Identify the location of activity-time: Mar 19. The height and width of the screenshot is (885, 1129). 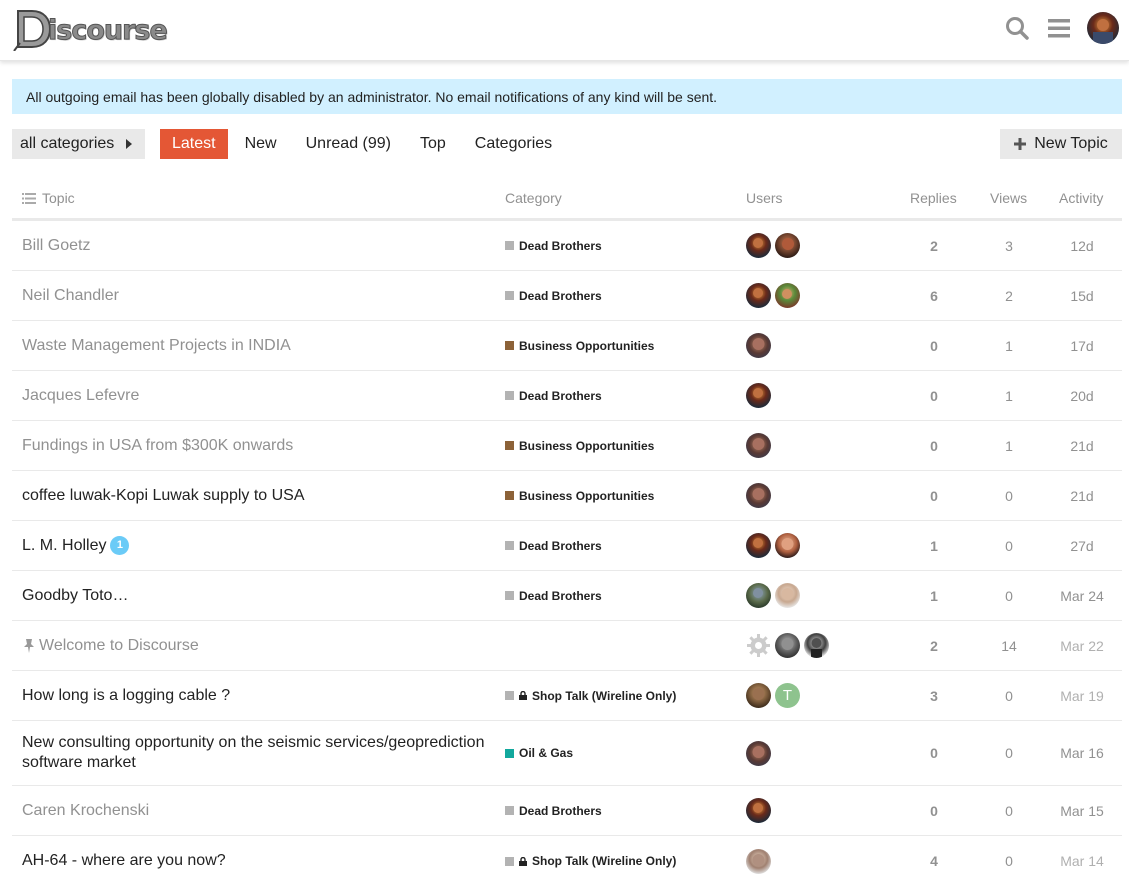
(1082, 695).